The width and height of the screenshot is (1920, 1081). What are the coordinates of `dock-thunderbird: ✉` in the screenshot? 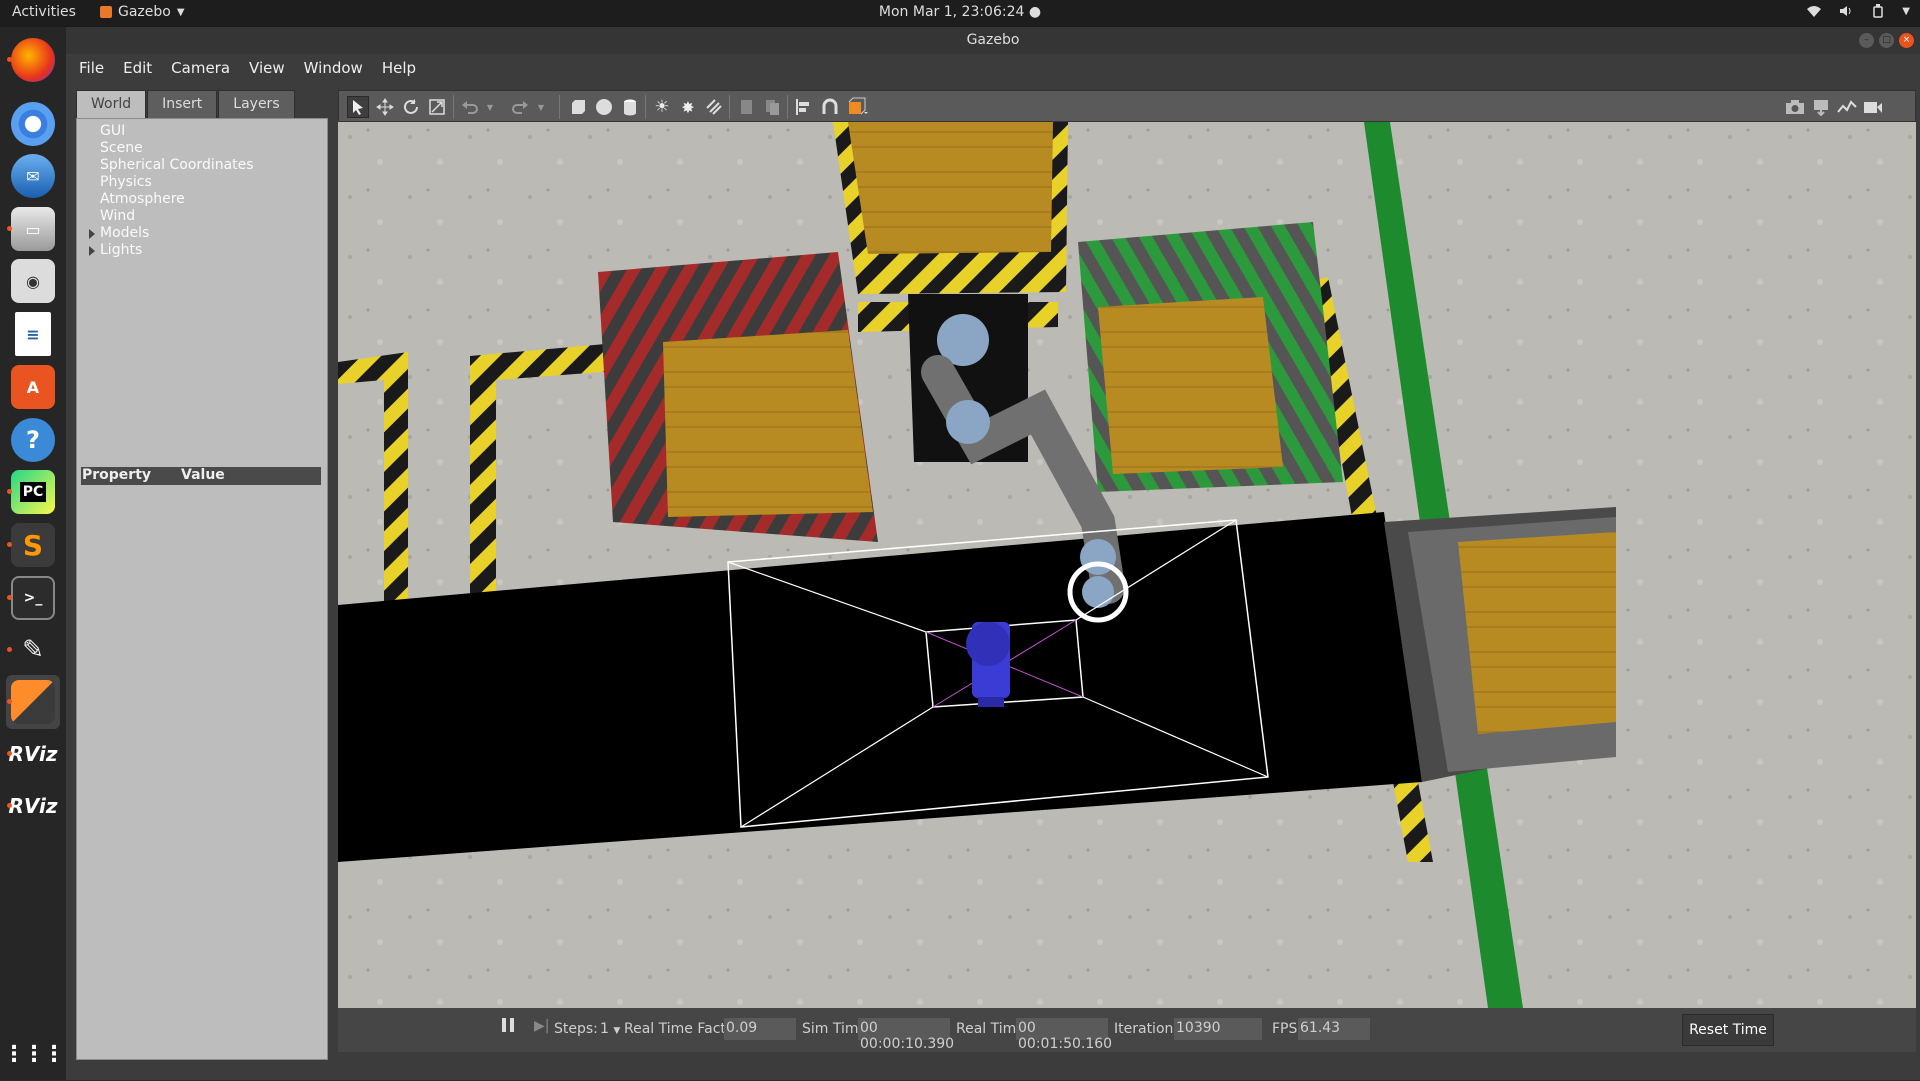 It's located at (33, 176).